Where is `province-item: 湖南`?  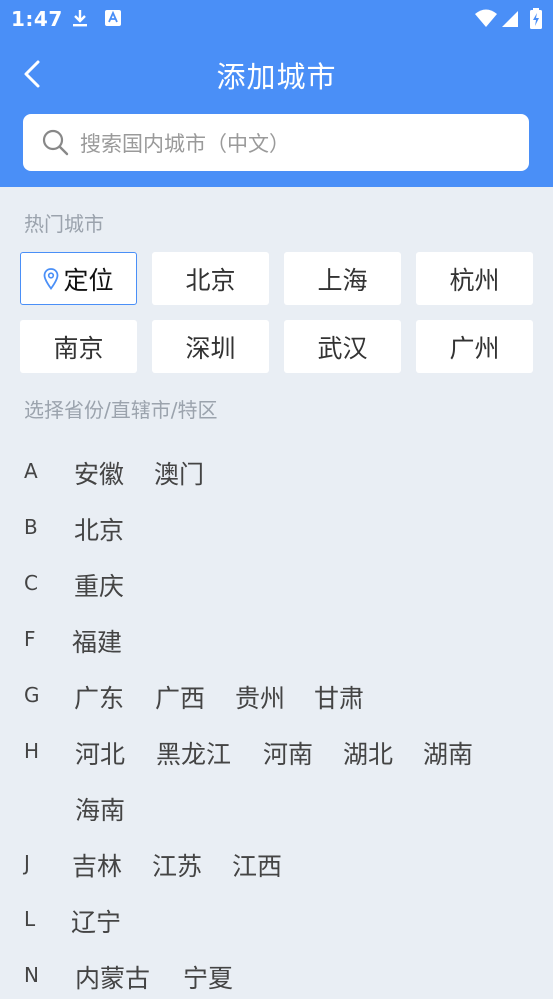 province-item: 湖南 is located at coordinates (448, 753).